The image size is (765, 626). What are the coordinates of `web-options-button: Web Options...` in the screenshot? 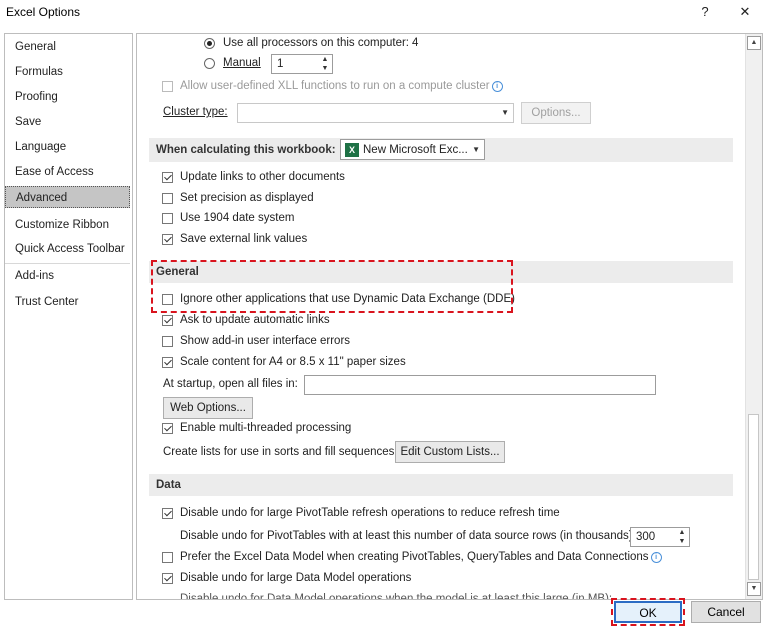 It's located at (208, 408).